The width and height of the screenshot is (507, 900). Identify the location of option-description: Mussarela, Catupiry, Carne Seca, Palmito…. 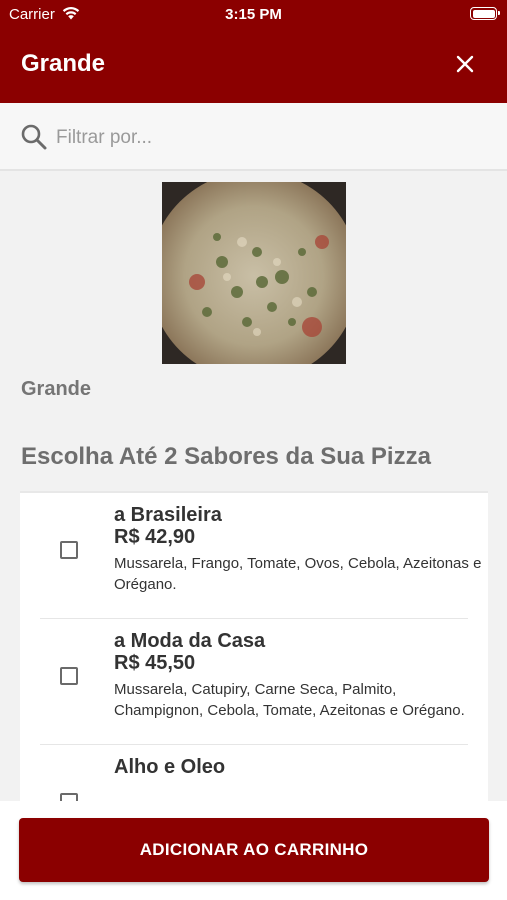
(289, 700).